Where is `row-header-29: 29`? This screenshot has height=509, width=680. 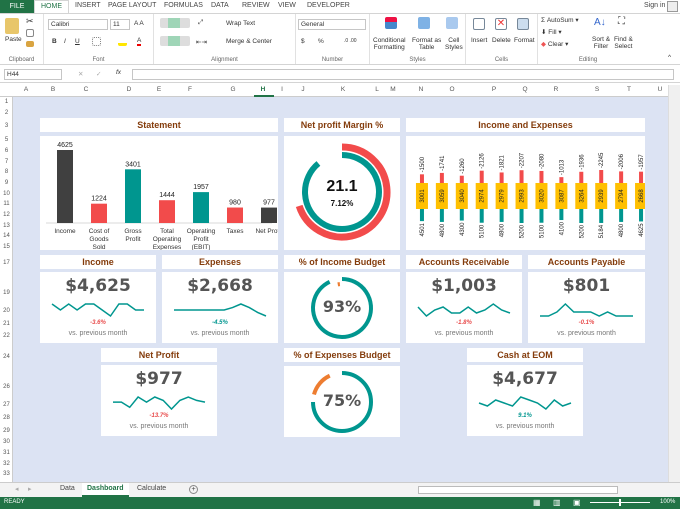 row-header-29: 29 is located at coordinates (6, 431).